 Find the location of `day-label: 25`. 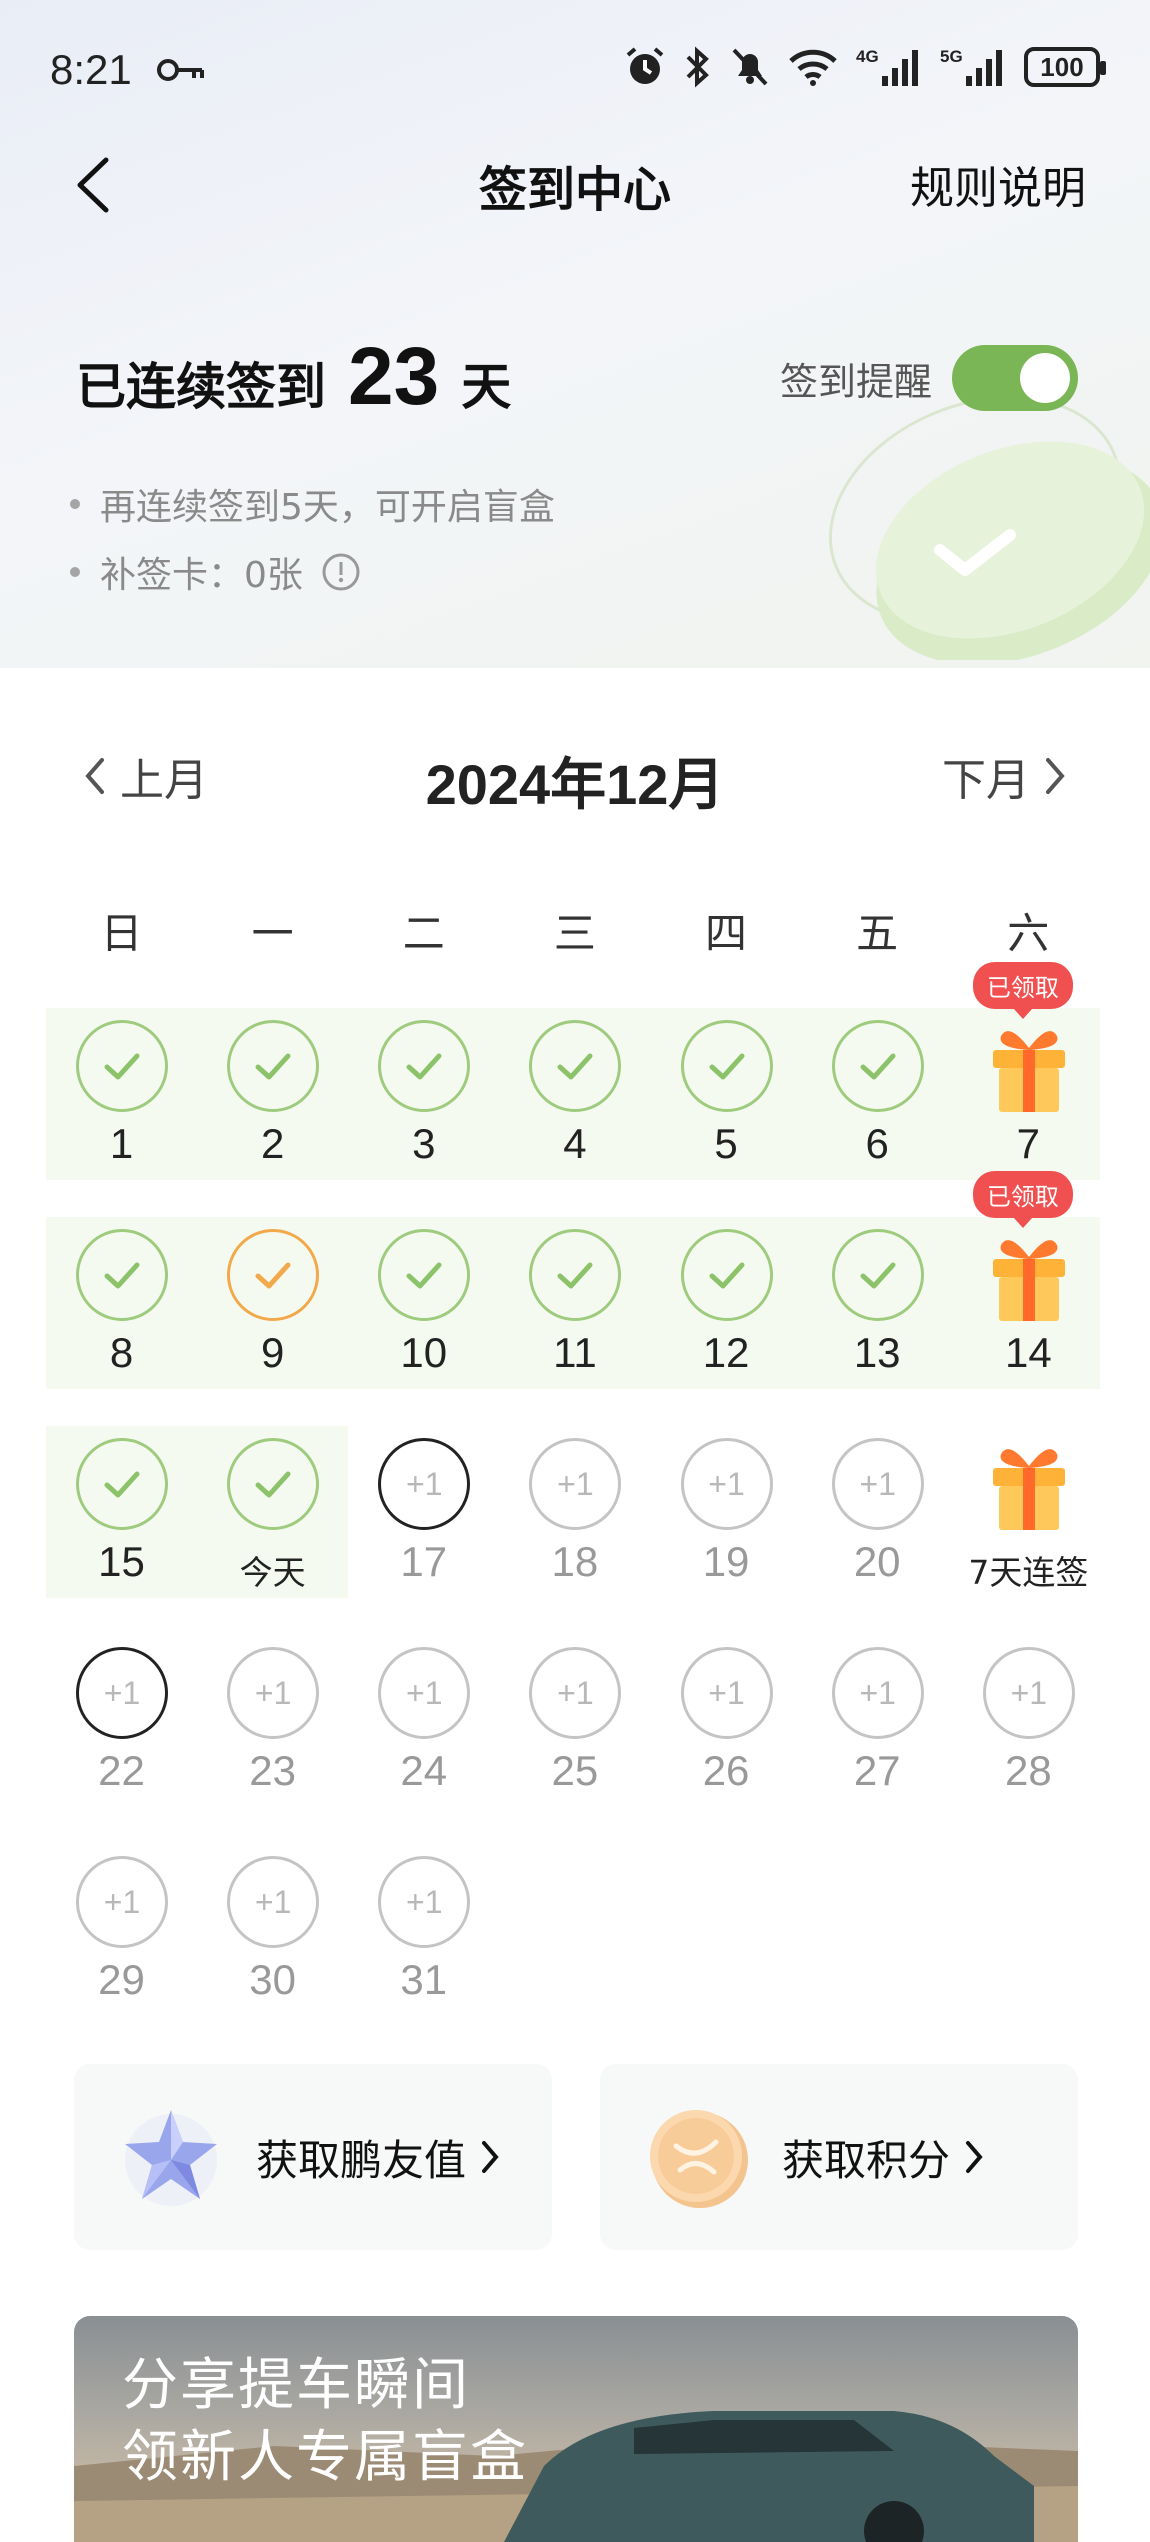

day-label: 25 is located at coordinates (575, 1770).